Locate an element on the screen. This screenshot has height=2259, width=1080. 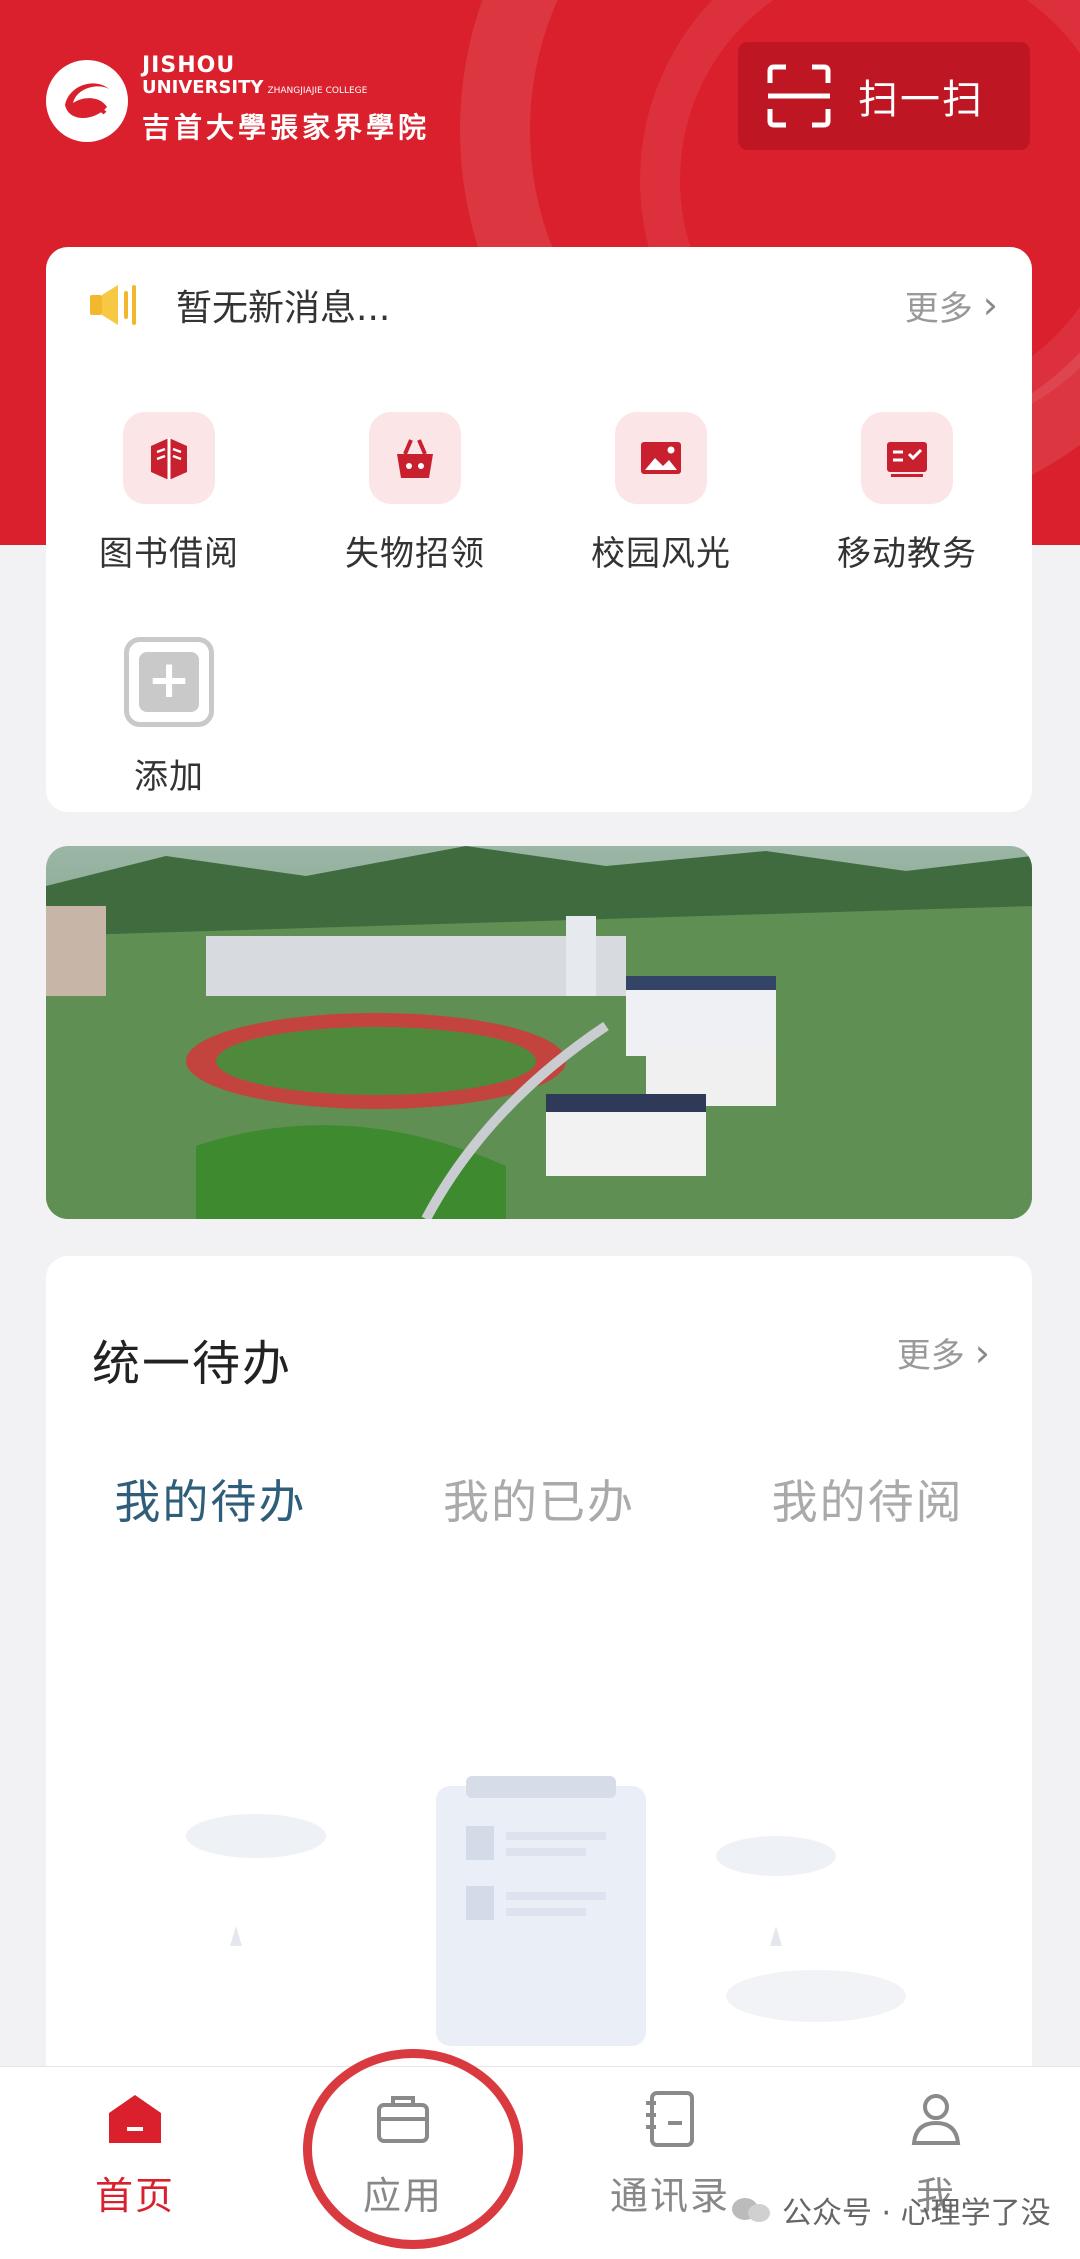
user-icon is located at coordinates (936, 2119).